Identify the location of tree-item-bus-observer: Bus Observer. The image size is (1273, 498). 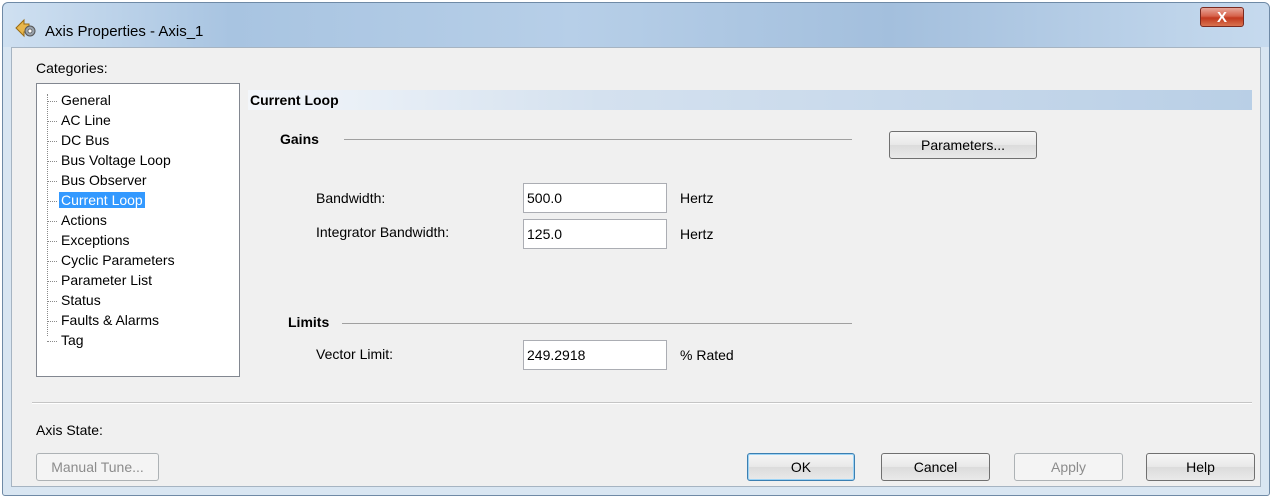
(98, 180).